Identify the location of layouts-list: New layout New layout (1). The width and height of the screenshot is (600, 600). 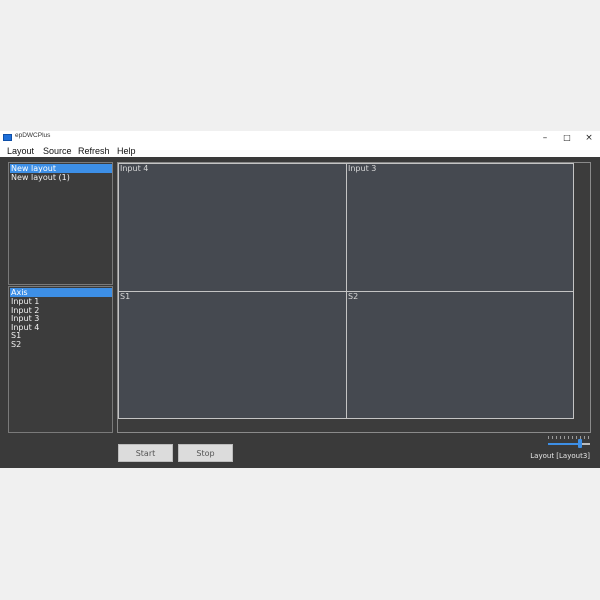
(60, 223).